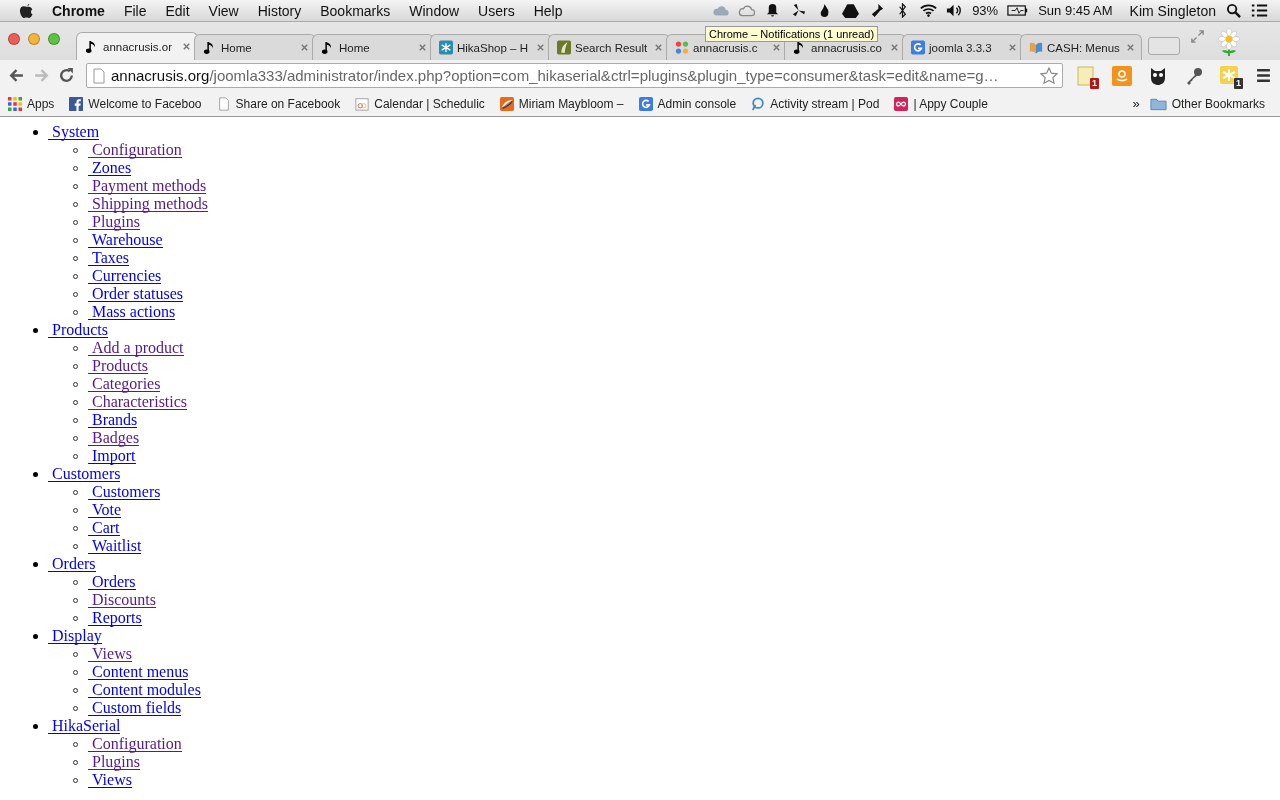 The image size is (1280, 800). What do you see at coordinates (135, 10) in the screenshot?
I see `menu-item: File` at bounding box center [135, 10].